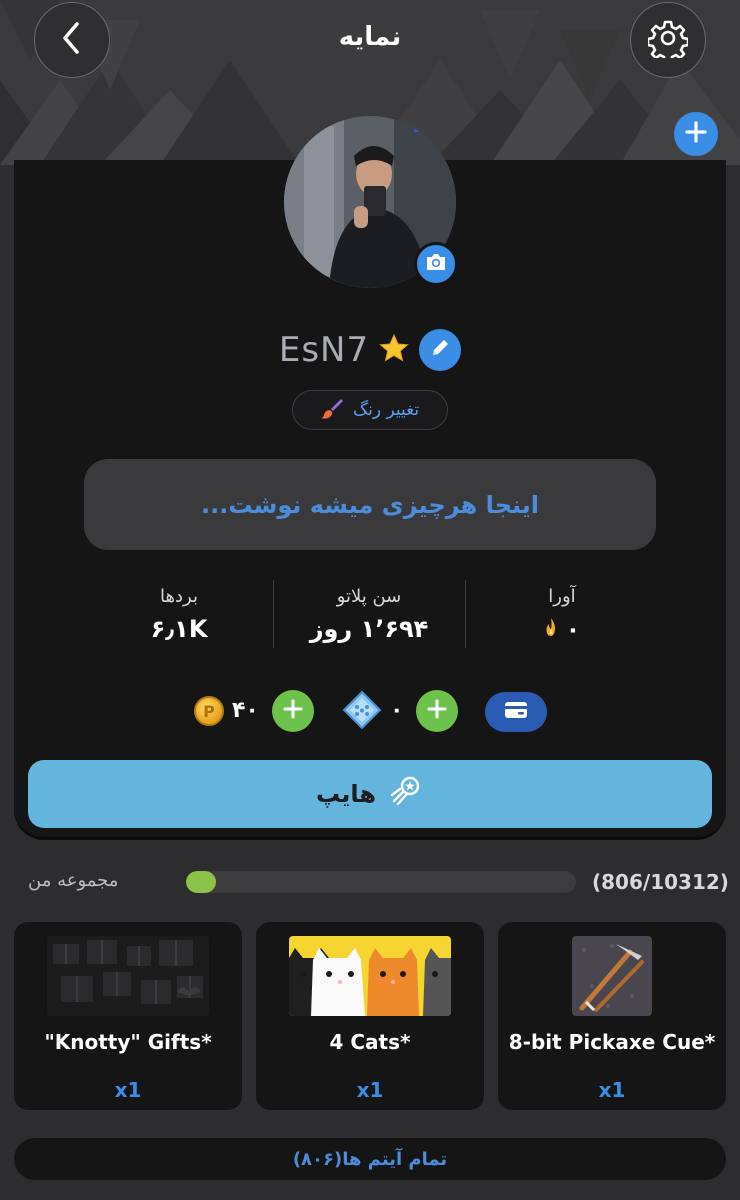 The image size is (740, 1200). I want to click on item-title: 4 Cats*, so click(370, 1042).